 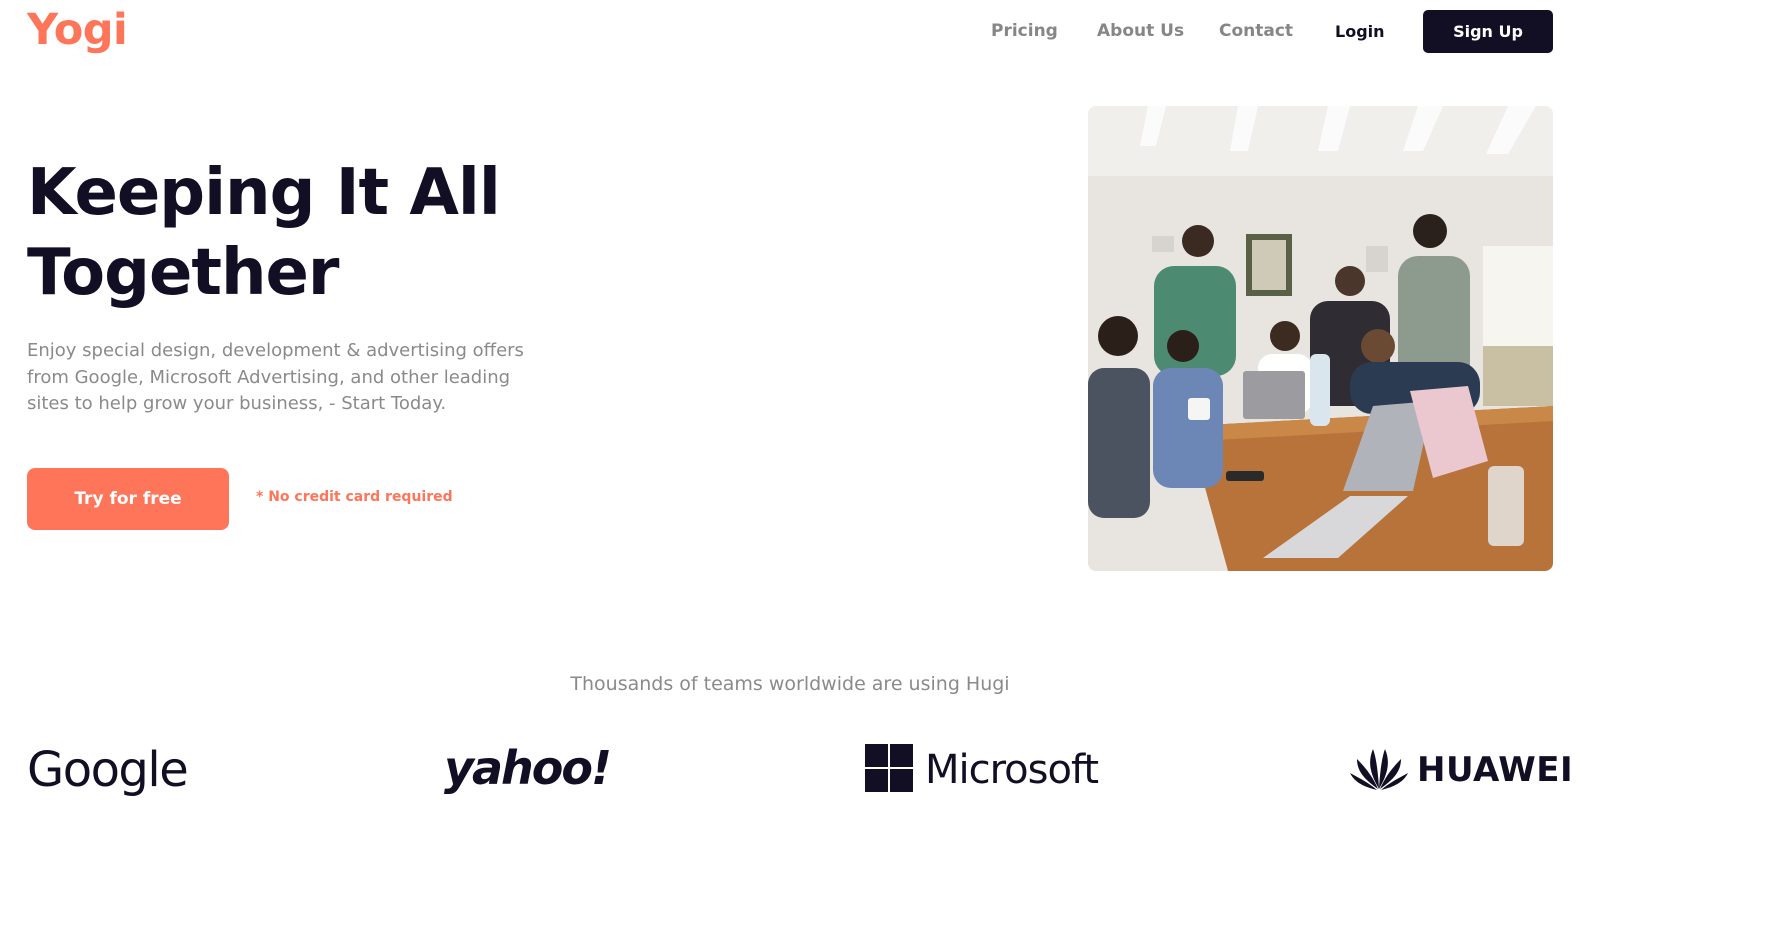 What do you see at coordinates (128, 499) in the screenshot?
I see `try-for-free-button: Try for free` at bounding box center [128, 499].